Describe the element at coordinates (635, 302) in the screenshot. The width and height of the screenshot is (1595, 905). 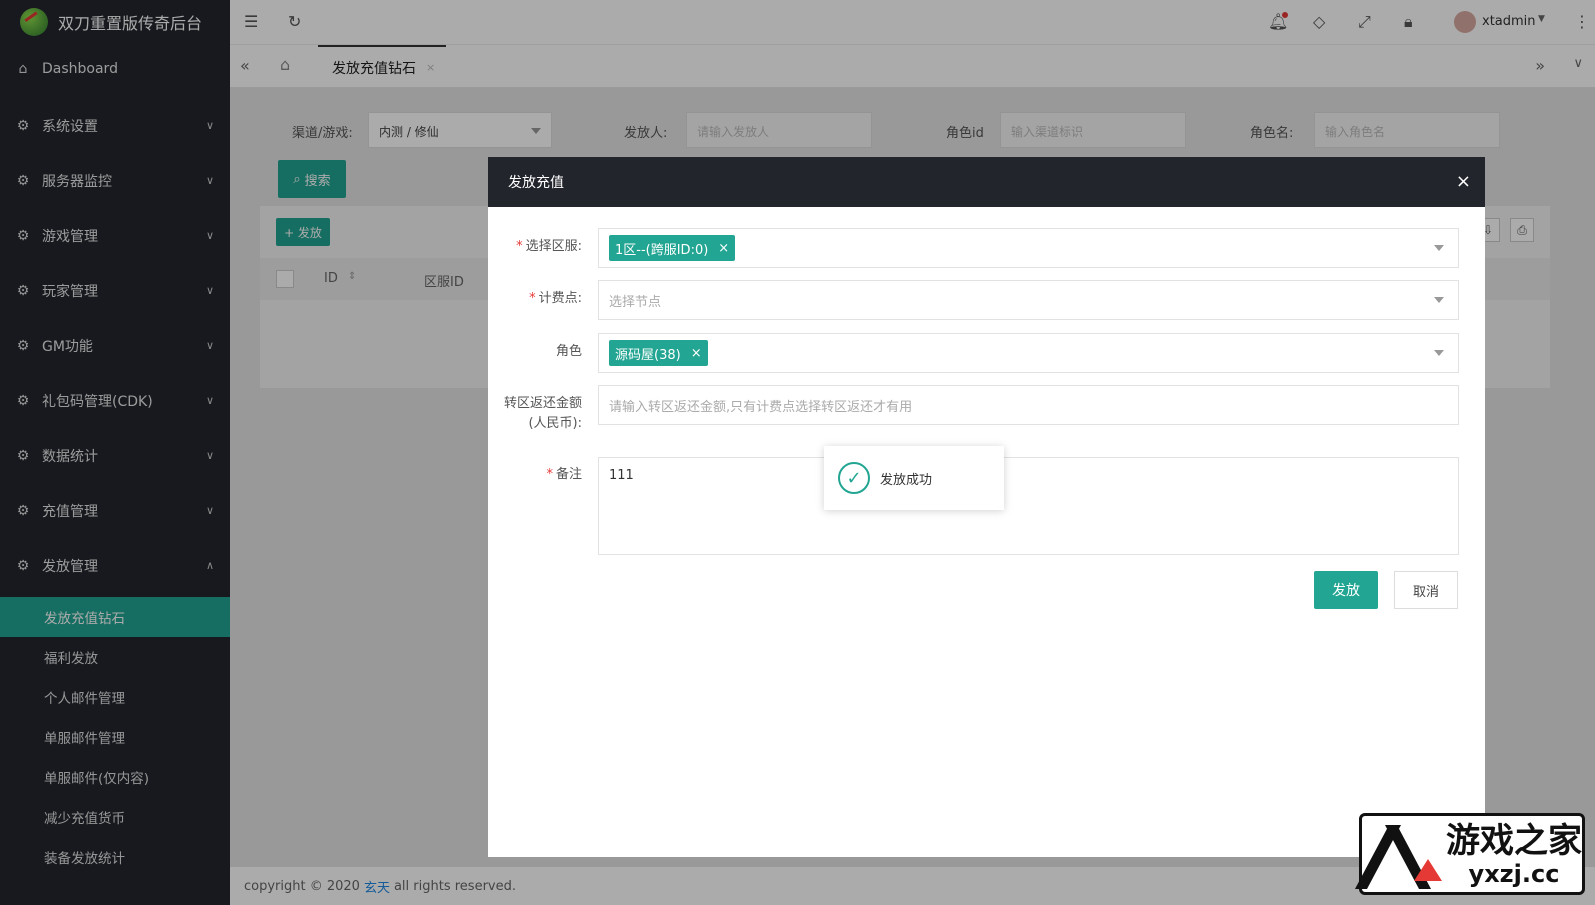
I see `billing-placeholder: 选择节点` at that location.